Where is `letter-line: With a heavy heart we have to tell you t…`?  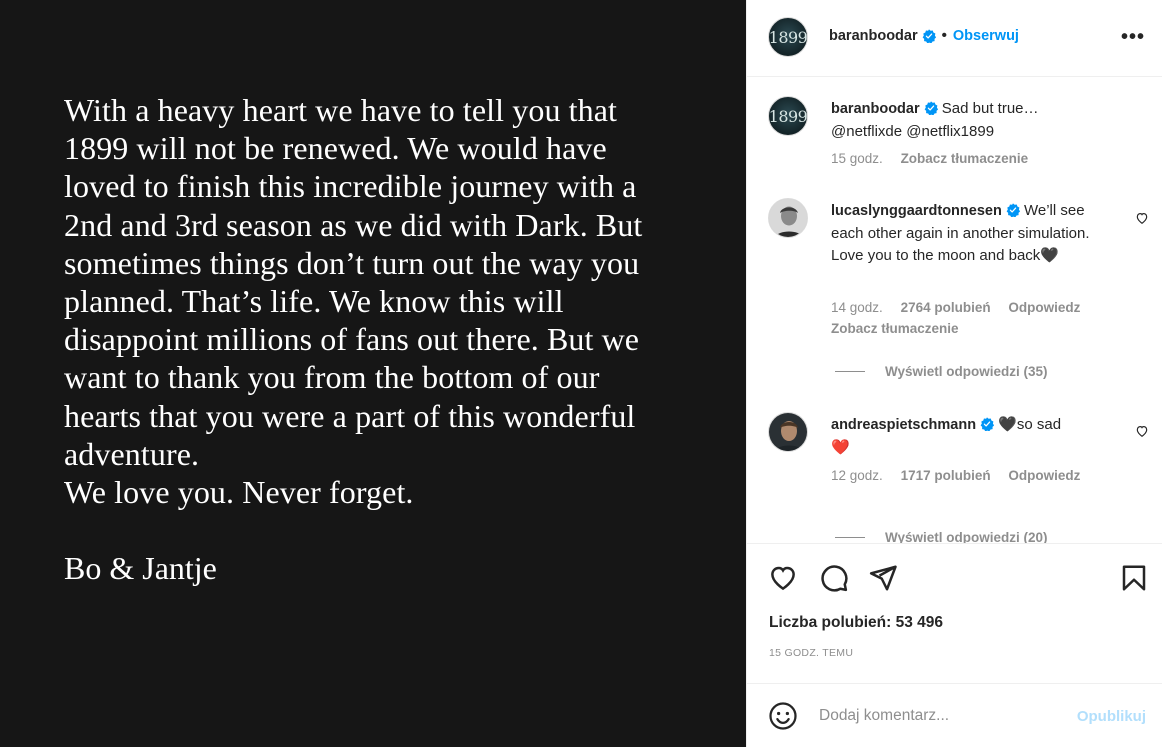
letter-line: With a heavy heart we have to tell you t… is located at coordinates (341, 110).